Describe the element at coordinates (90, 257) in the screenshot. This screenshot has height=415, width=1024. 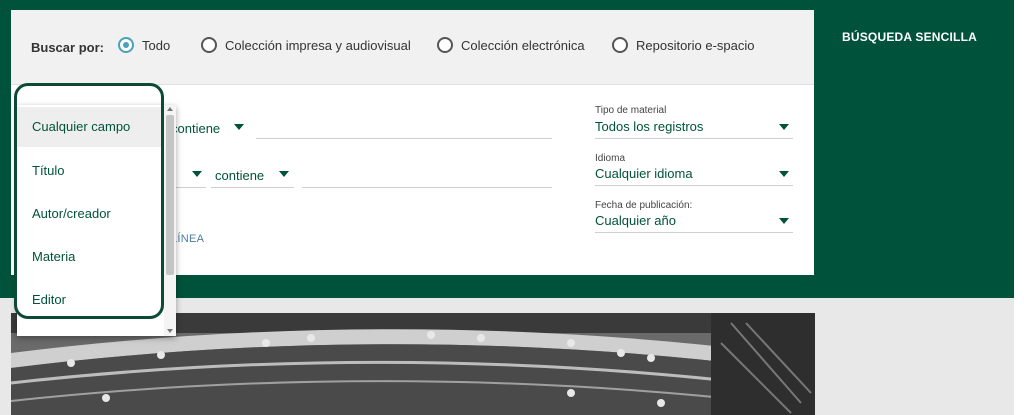
I see `field-option-subject: Materia` at that location.